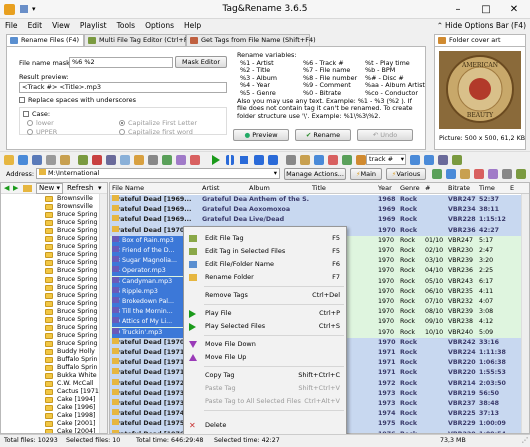  Describe the element at coordinates (525, 441) in the screenshot. I see `resize-grip-icon: ⋰` at that location.